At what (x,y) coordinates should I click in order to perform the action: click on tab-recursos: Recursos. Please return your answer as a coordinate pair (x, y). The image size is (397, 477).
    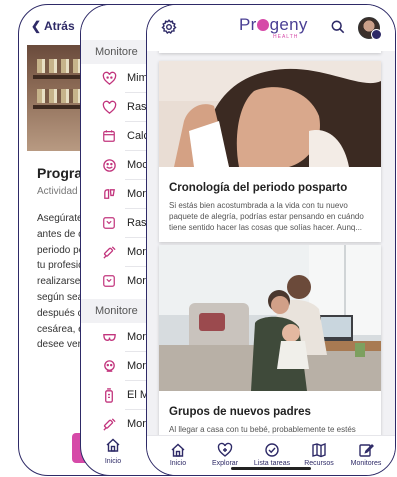
    Looking at the image, I should click on (319, 454).